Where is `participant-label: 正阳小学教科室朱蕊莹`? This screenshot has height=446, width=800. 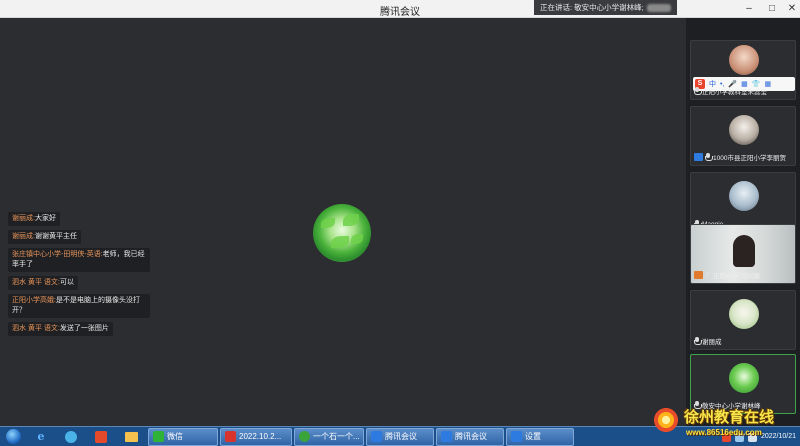 participant-label: 正阳小学教科室朱蕊莹 is located at coordinates (730, 91).